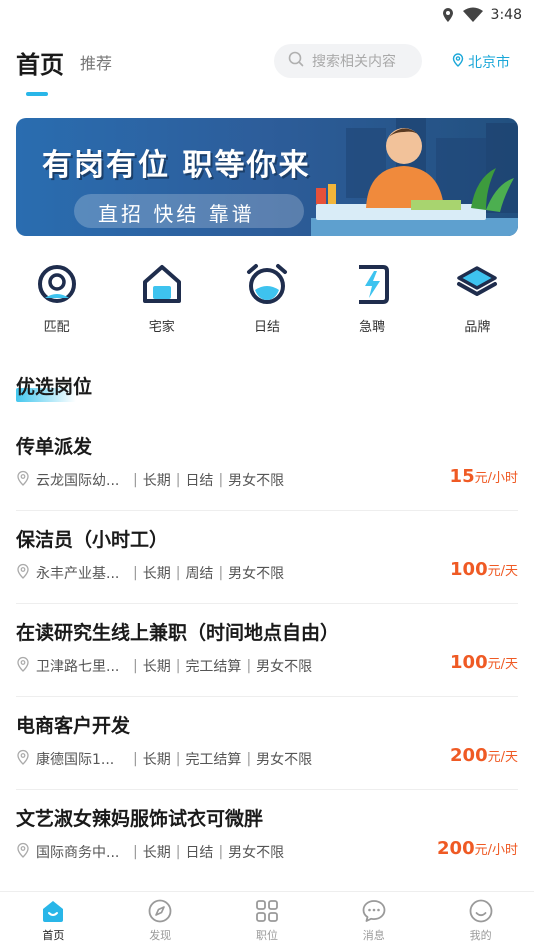  I want to click on category-match: 匹配, so click(57, 298).